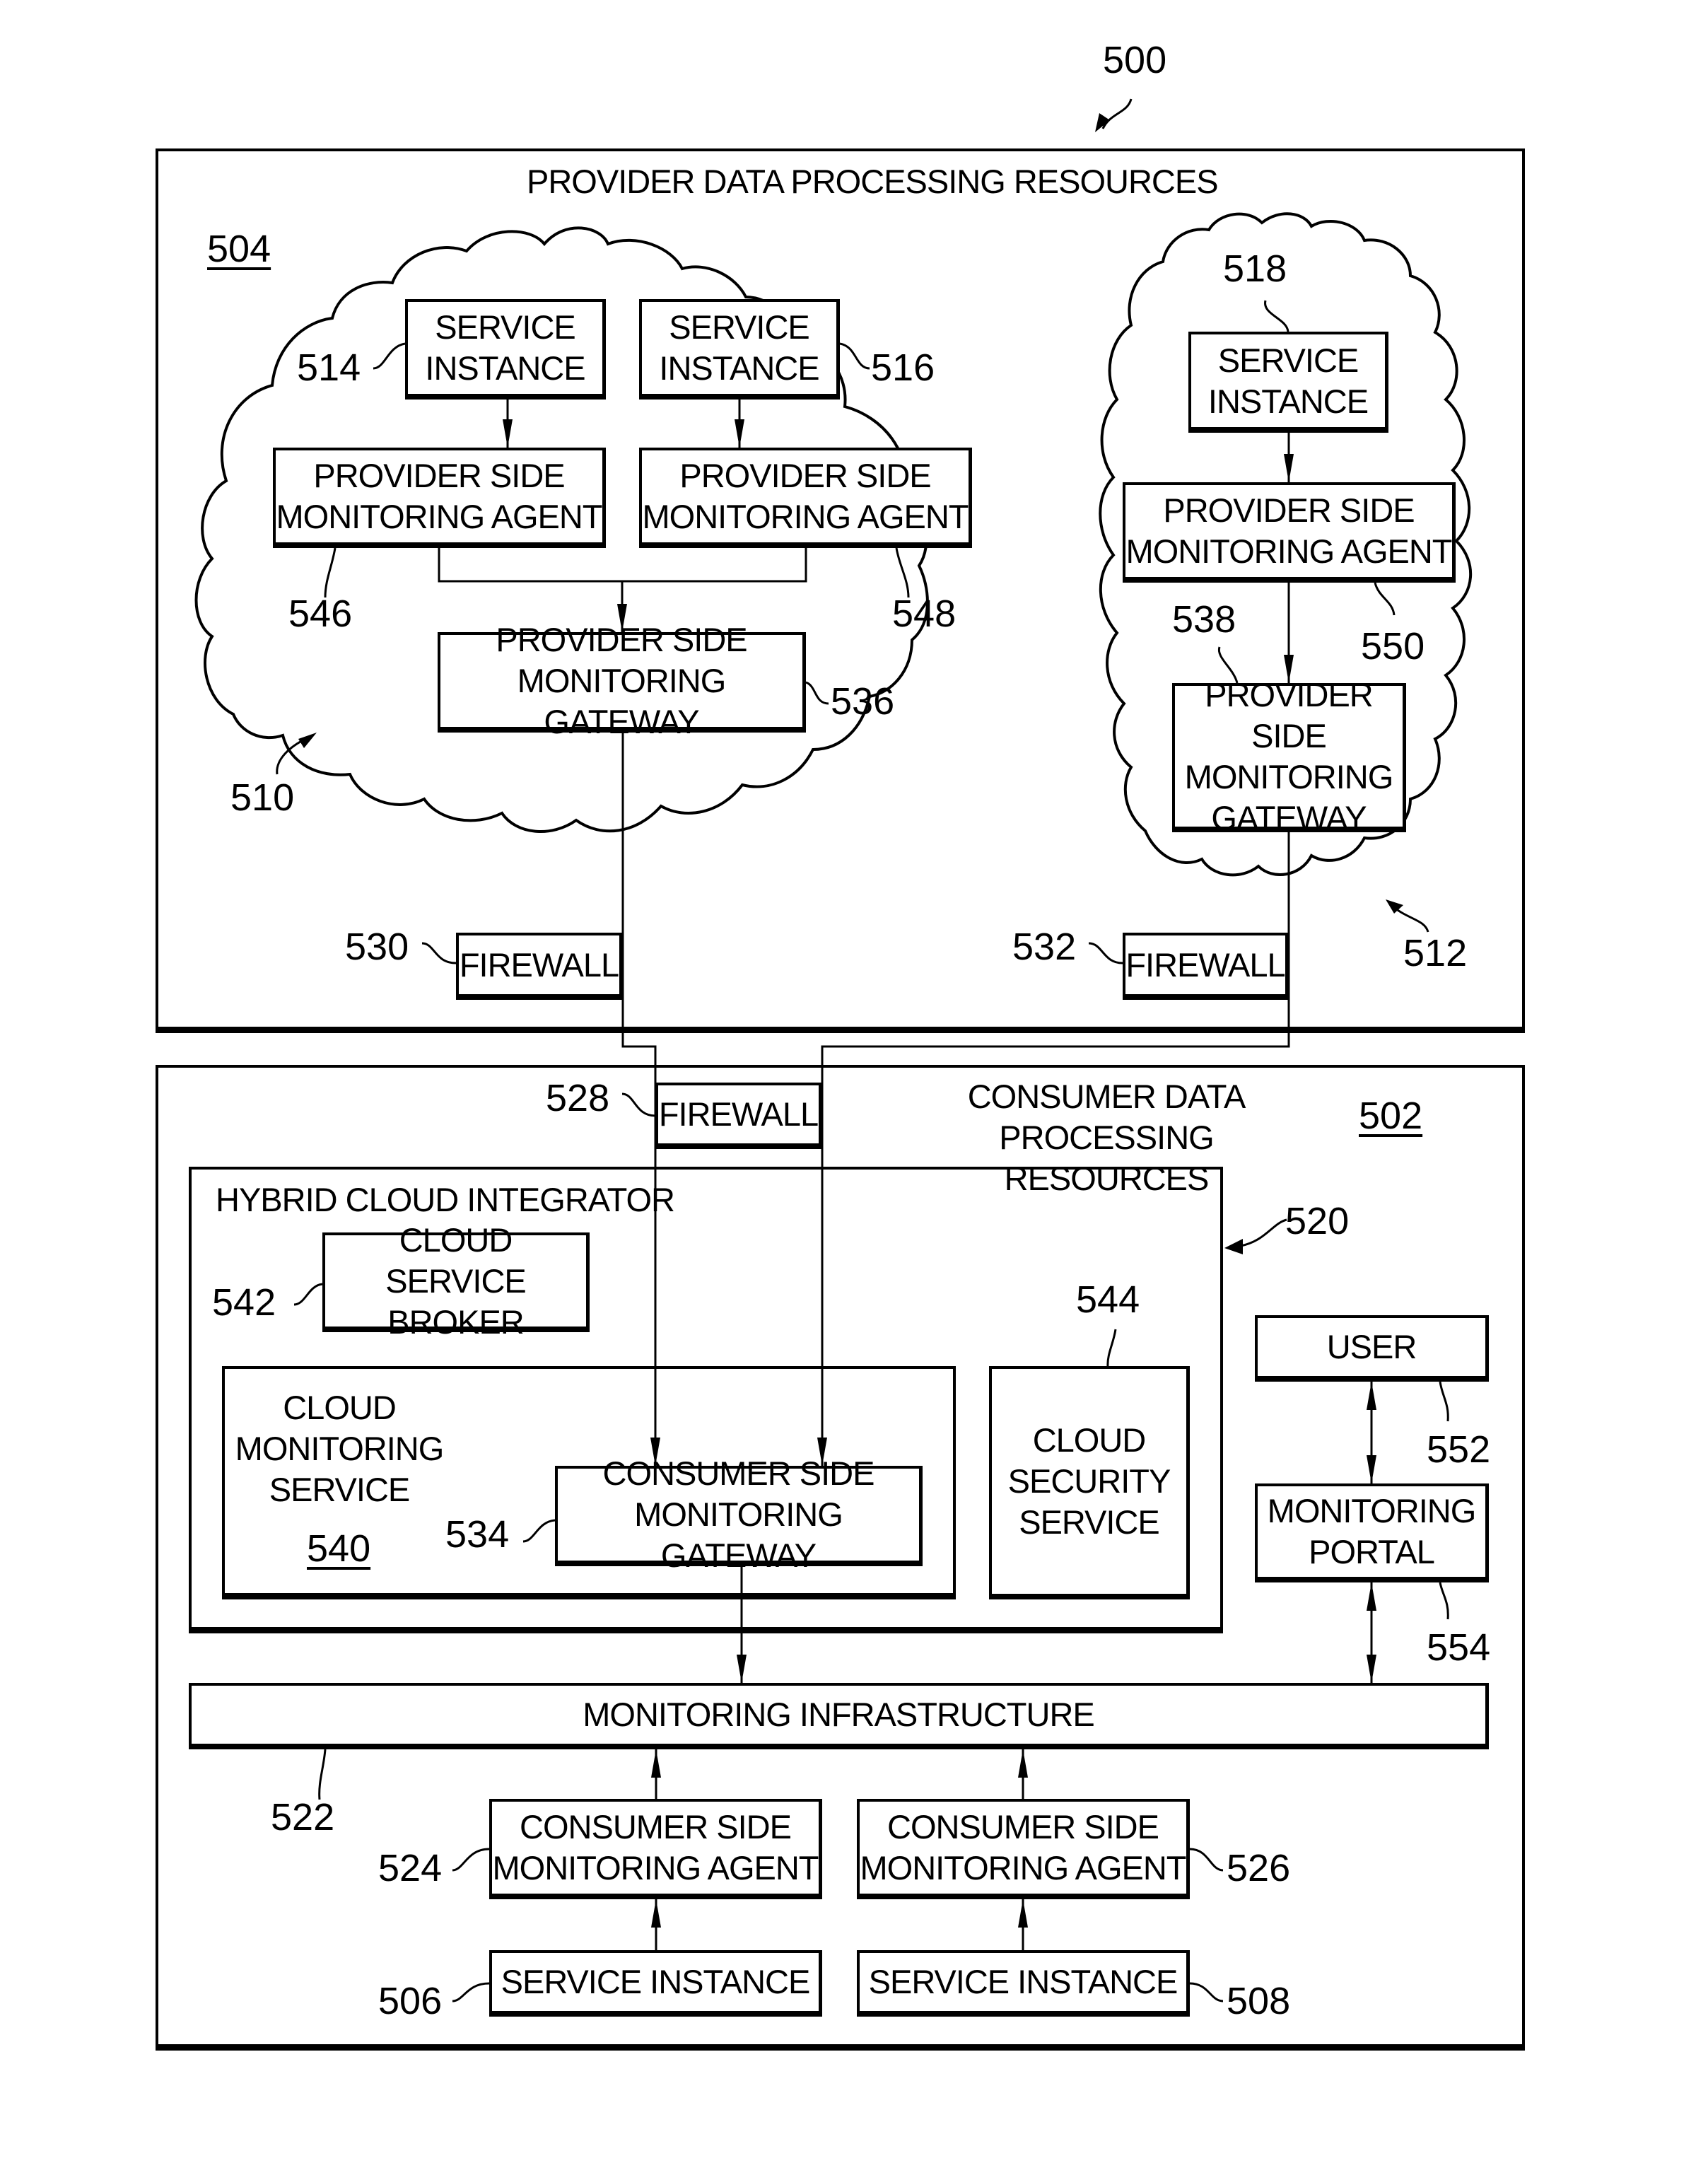  Describe the element at coordinates (1372, 1348) in the screenshot. I see `user-552: USER` at that location.